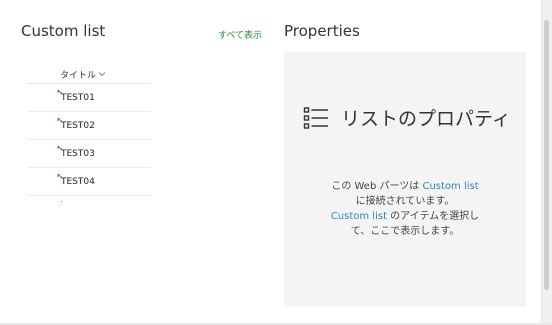 The image size is (552, 325). I want to click on properties-title-row: リストのプロパティ, so click(407, 117).